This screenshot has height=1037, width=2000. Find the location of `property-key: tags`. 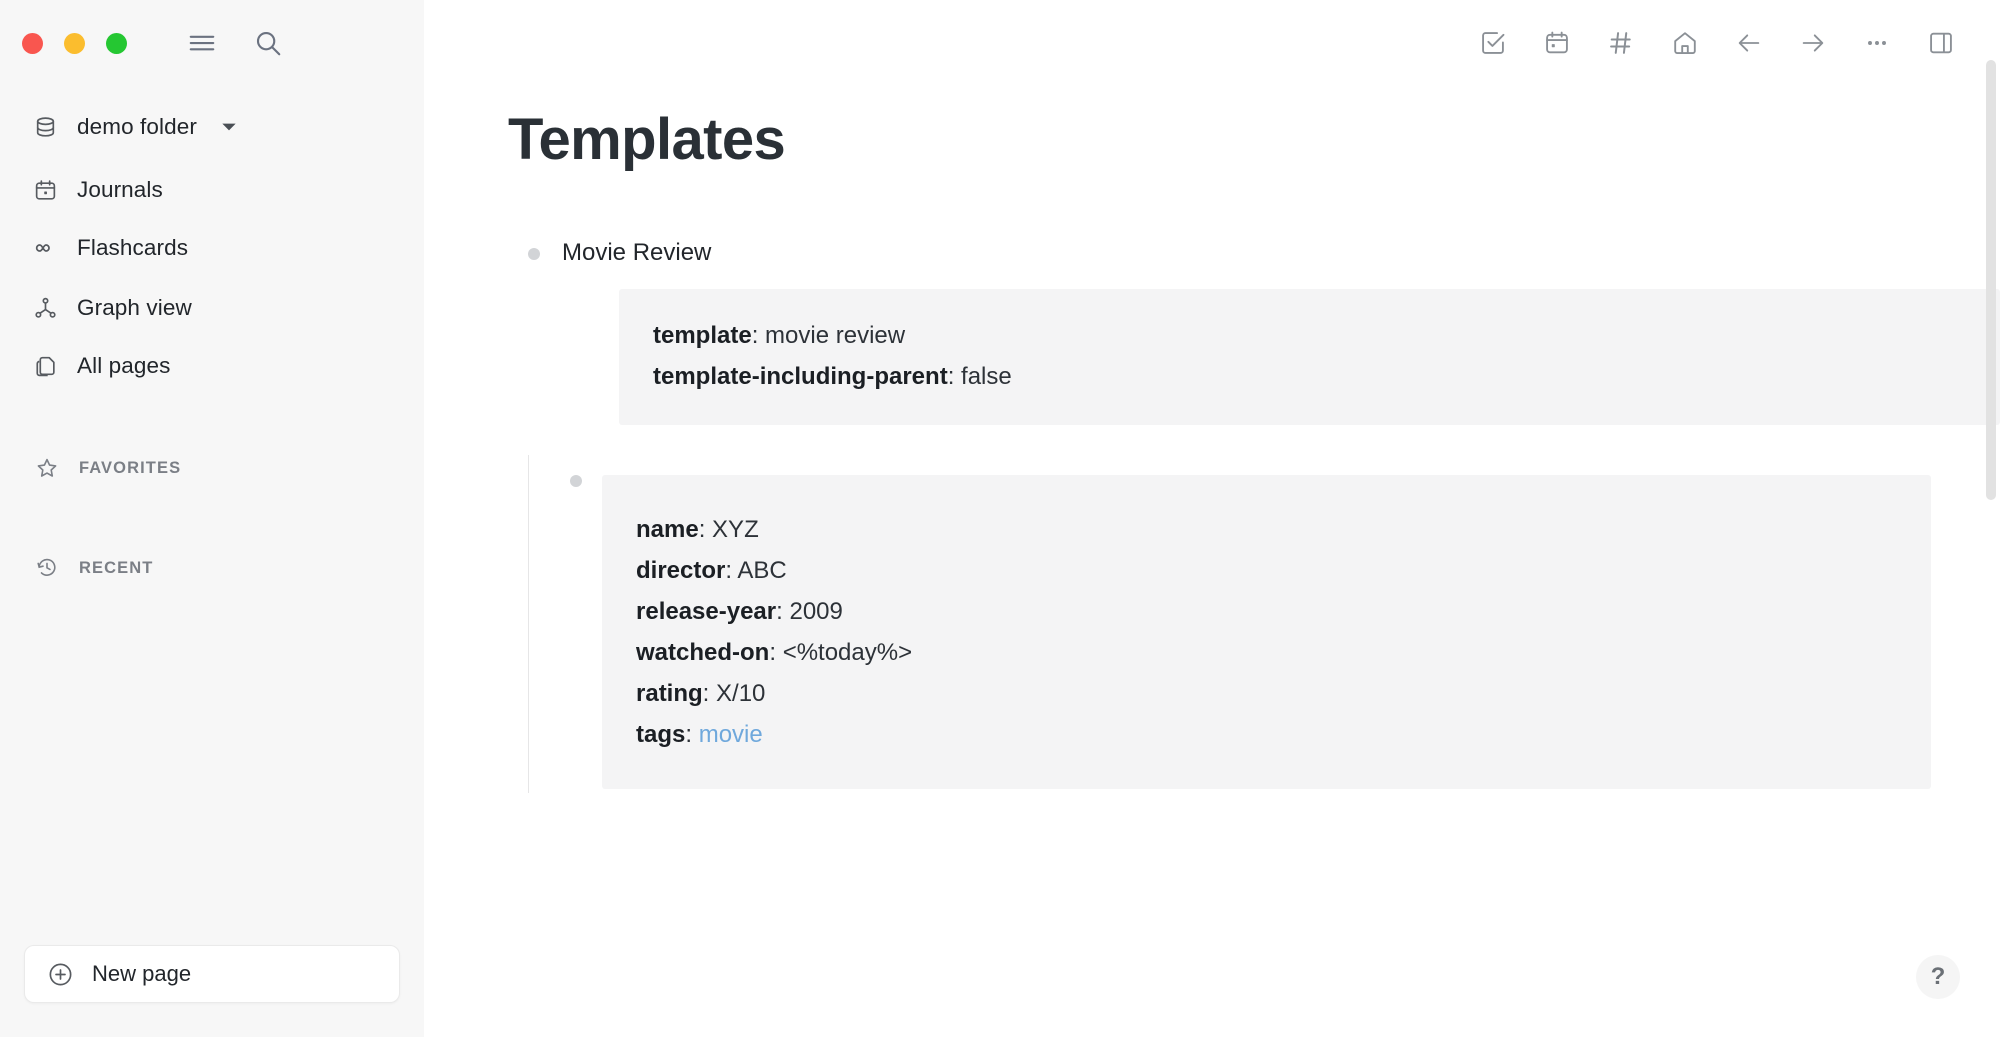

property-key: tags is located at coordinates (661, 735).